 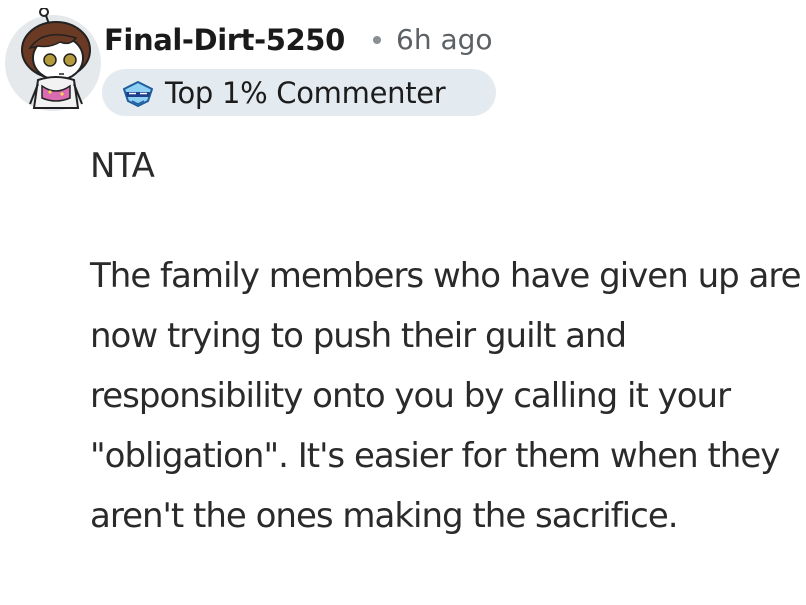 What do you see at coordinates (138, 94) in the screenshot?
I see `top-commenter-gem-icon` at bounding box center [138, 94].